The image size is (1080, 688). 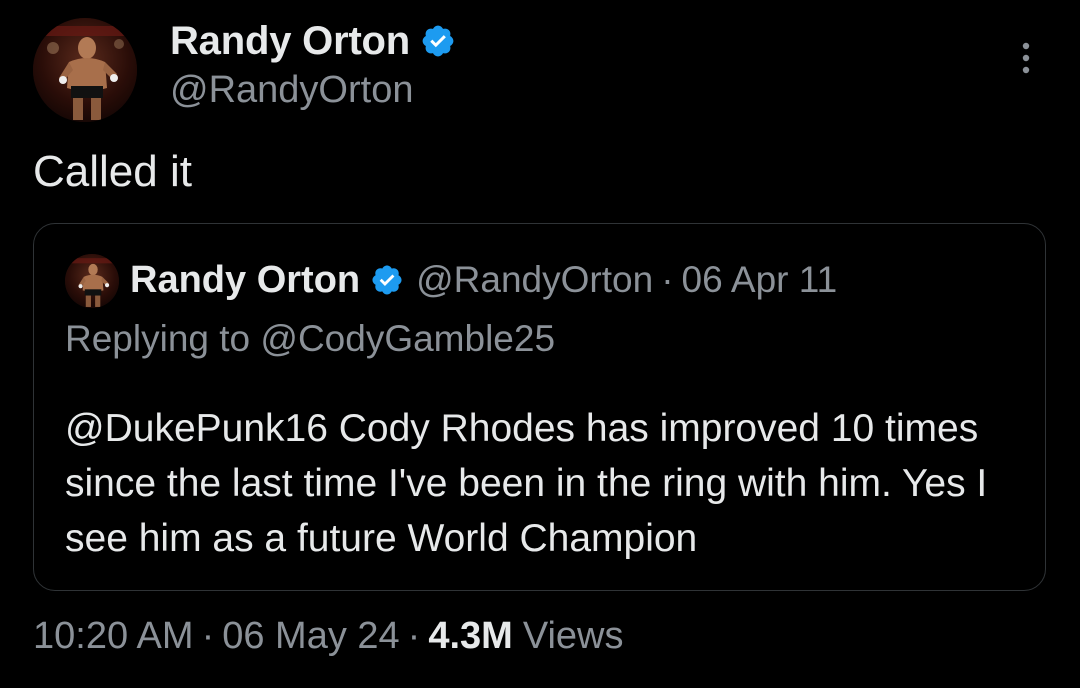 I want to click on quoted-display-name: Randy Orton, so click(x=245, y=279).